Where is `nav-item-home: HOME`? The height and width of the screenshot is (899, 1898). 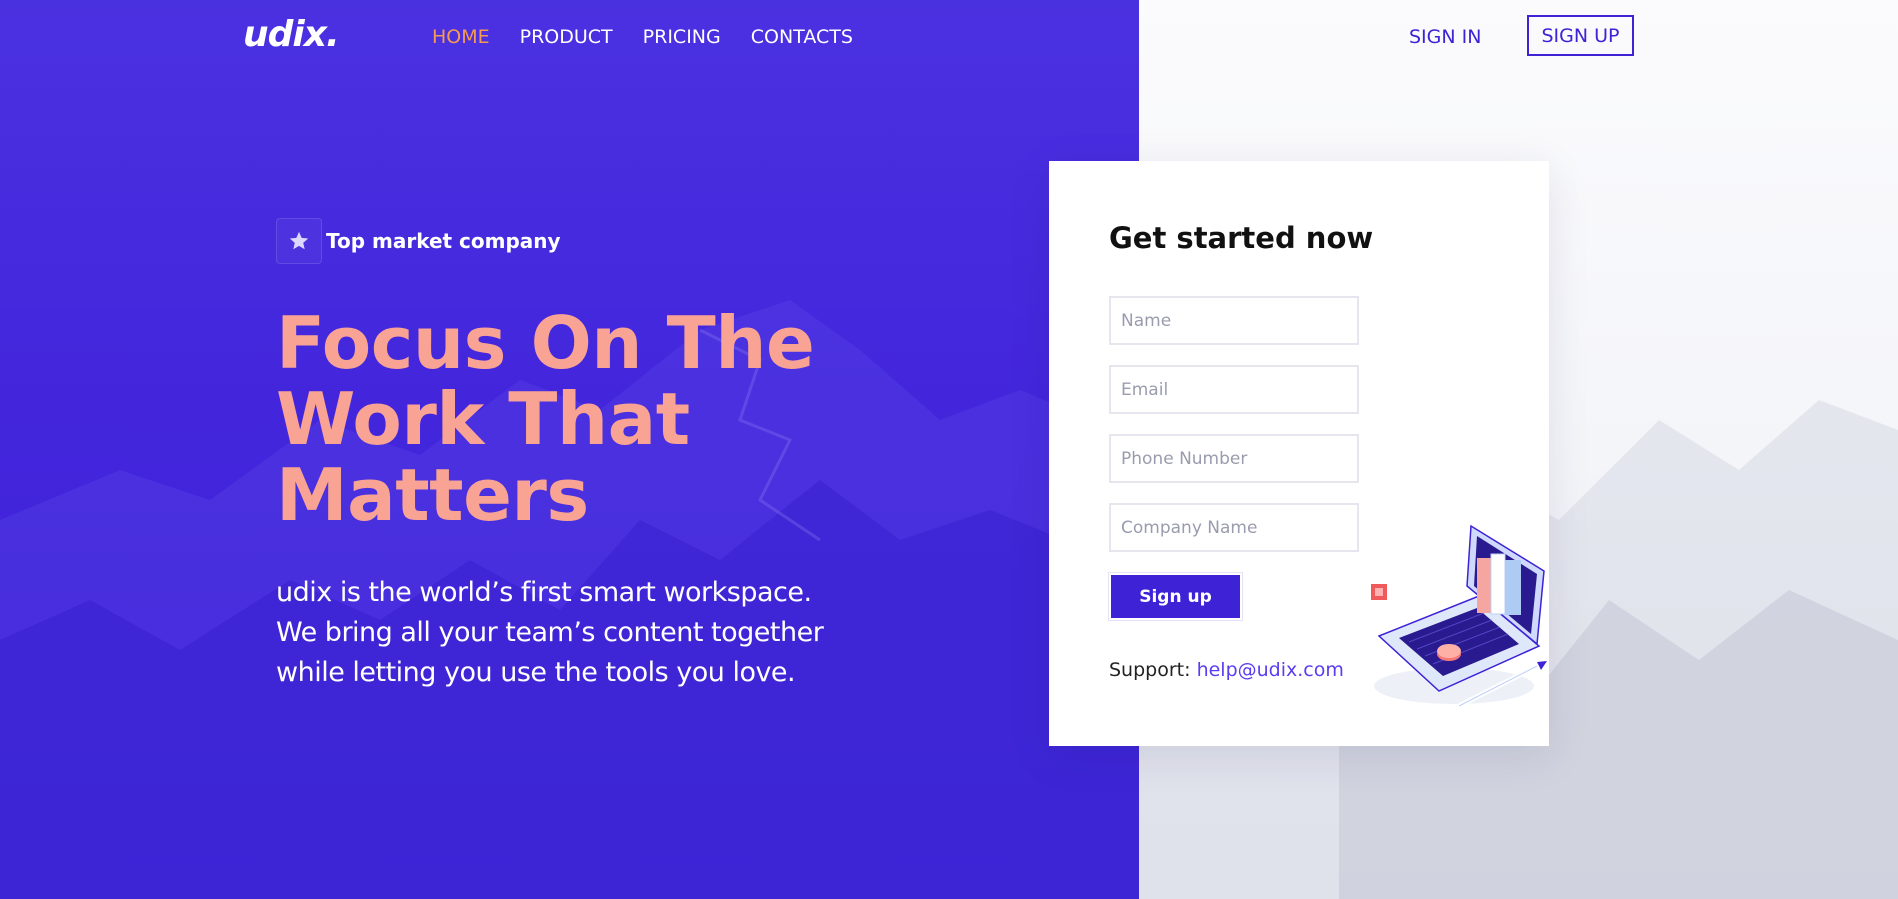
nav-item-home: HOME is located at coordinates (461, 37).